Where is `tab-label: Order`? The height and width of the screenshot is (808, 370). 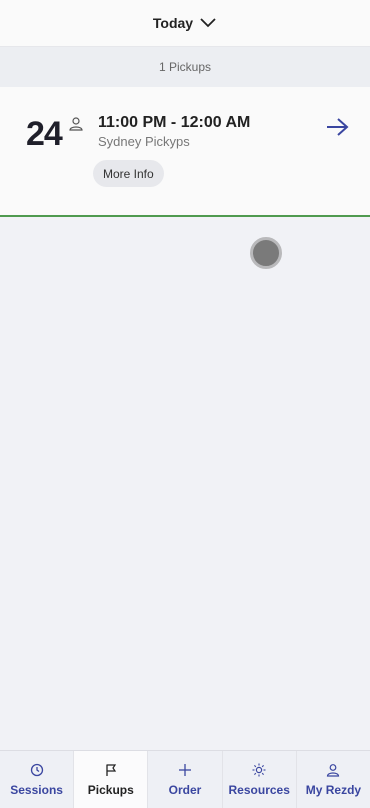 tab-label: Order is located at coordinates (185, 789).